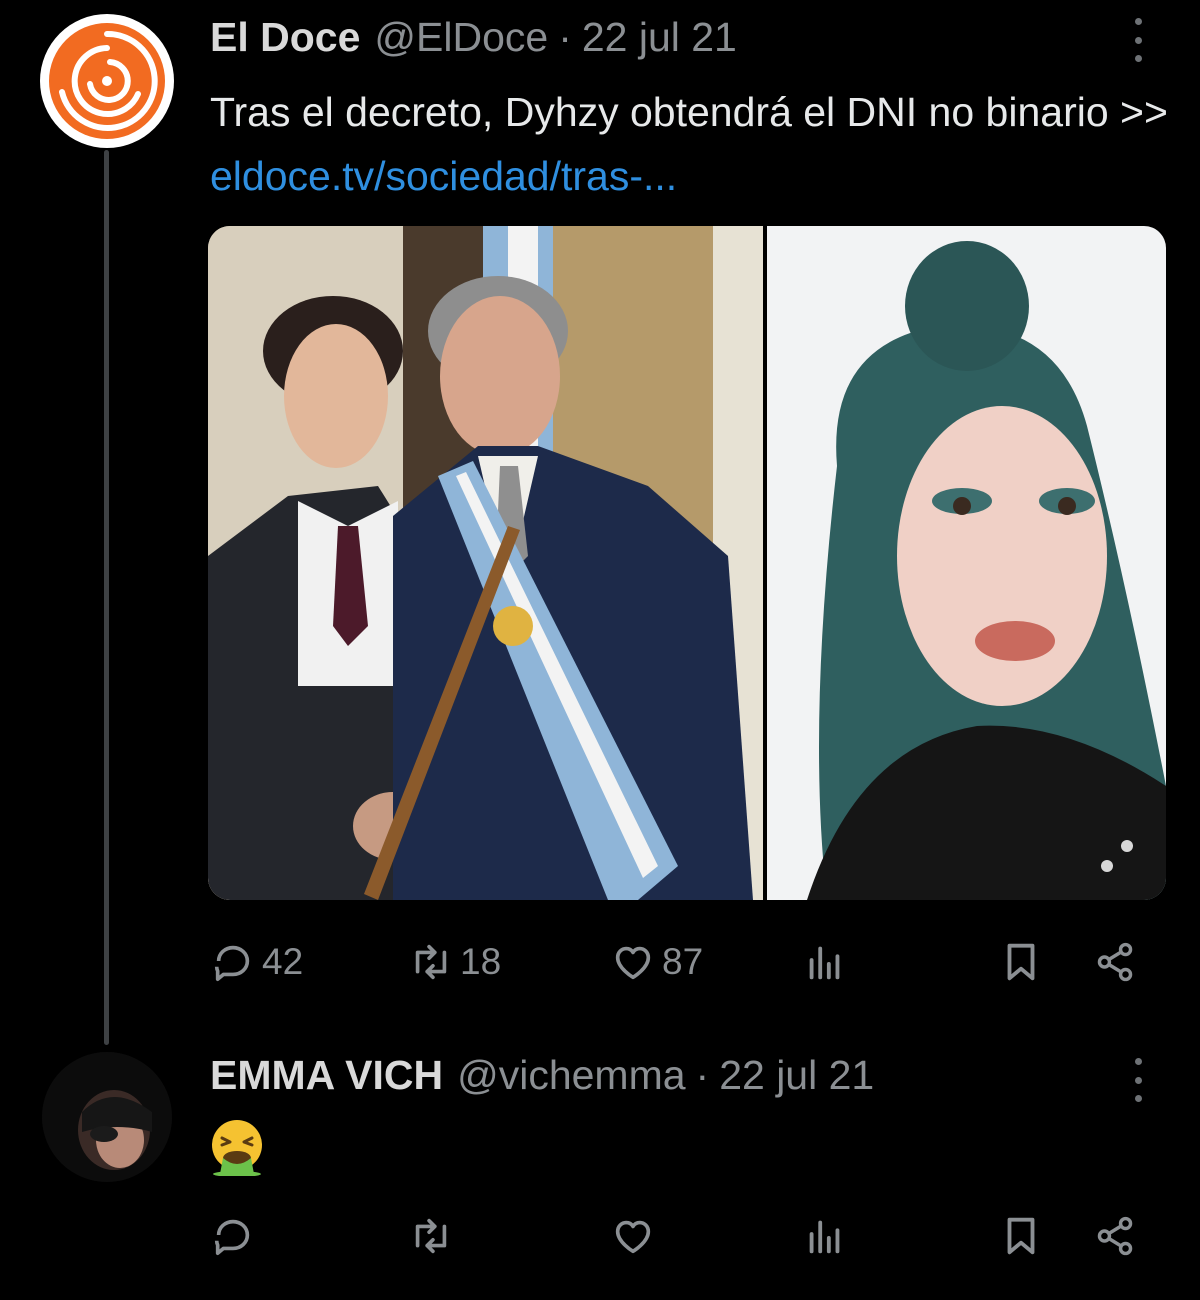 The height and width of the screenshot is (1300, 1200). I want to click on reply-date: 22 jul 21, so click(796, 1075).